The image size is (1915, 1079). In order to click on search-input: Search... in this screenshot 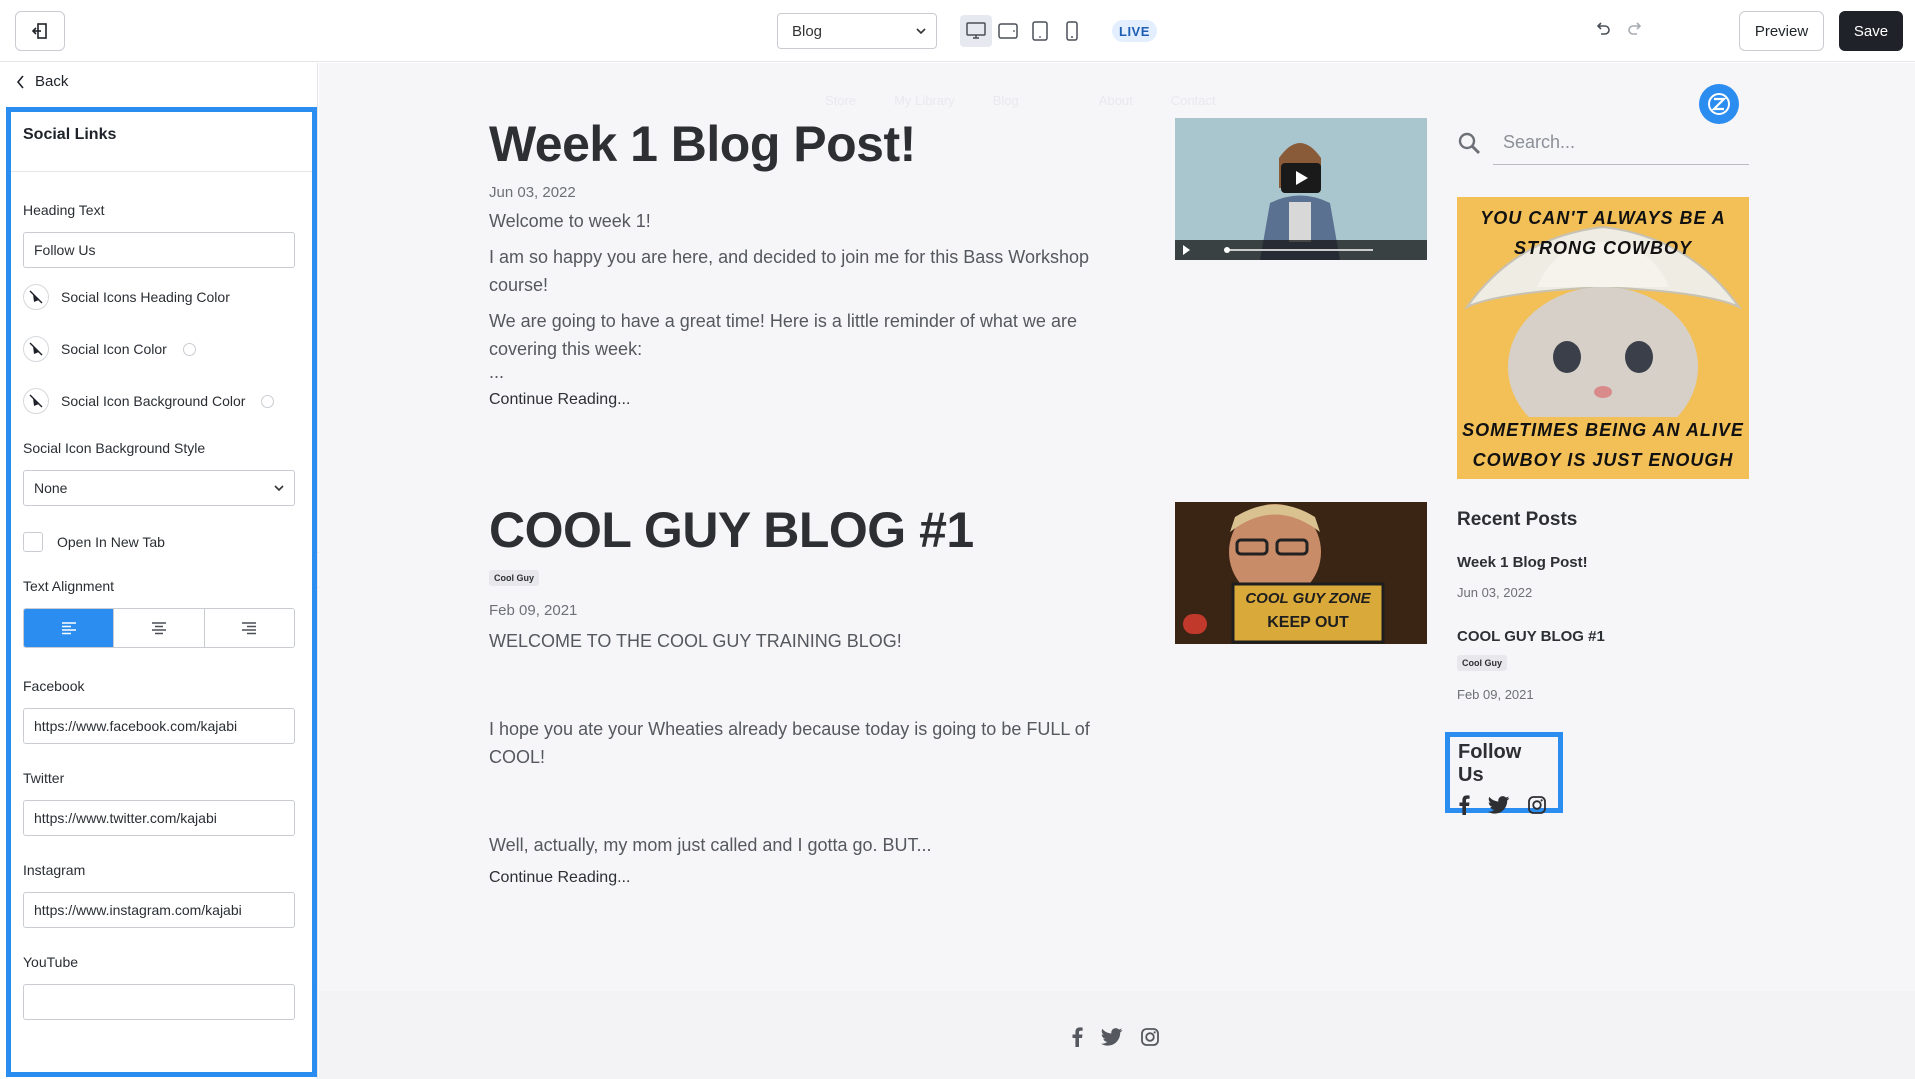, I will do `click(1621, 143)`.